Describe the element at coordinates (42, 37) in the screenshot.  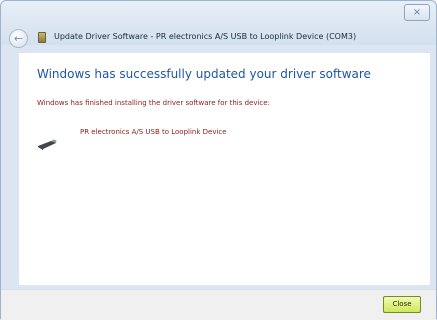
I see `driver-software-icon` at that location.